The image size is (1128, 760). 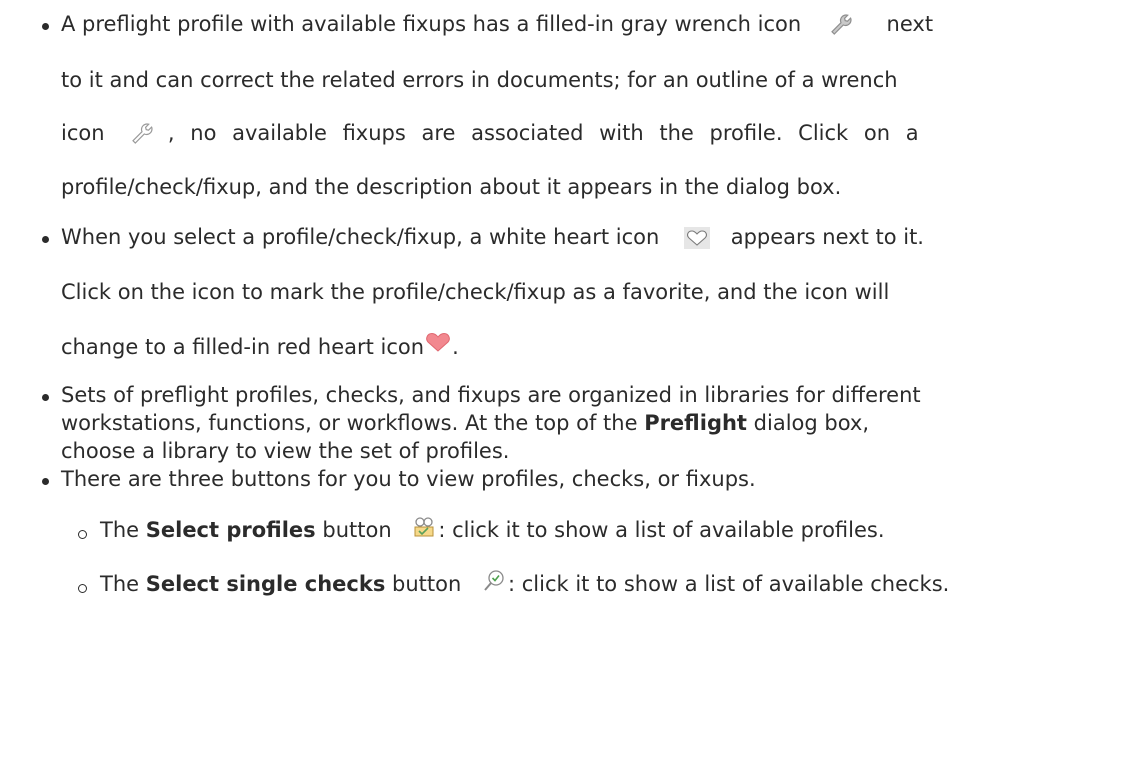 I want to click on text-span: ., so click(x=455, y=347).